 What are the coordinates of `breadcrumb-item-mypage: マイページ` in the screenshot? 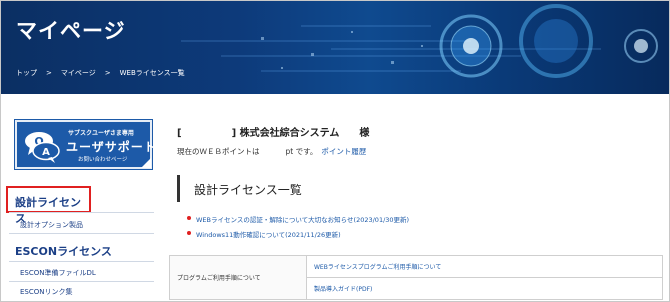 It's located at (78, 73).